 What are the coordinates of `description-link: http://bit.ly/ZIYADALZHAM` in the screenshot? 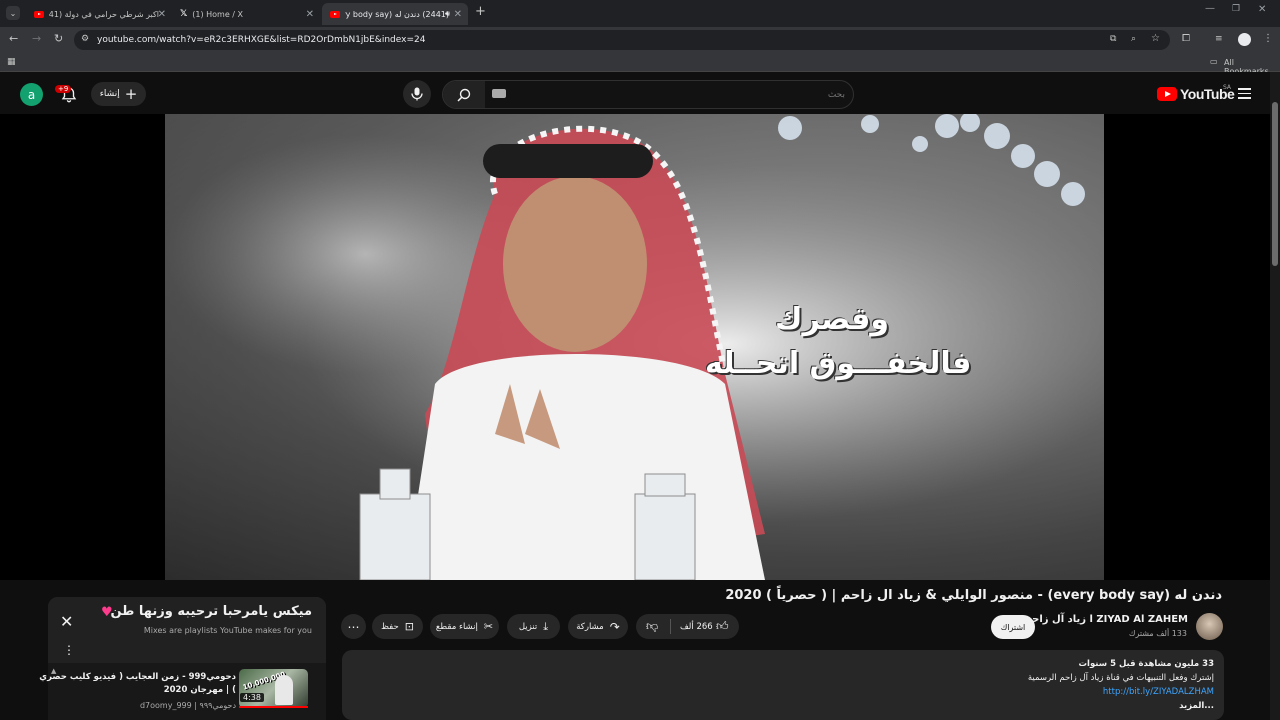 It's located at (1158, 692).